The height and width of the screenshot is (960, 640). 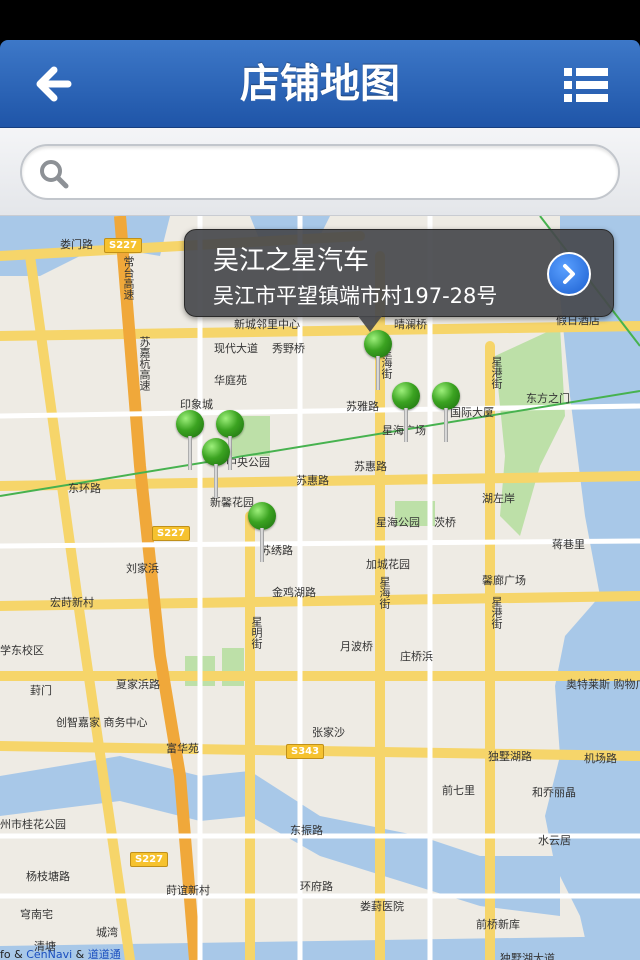 I want to click on map-label: 刘家浜, so click(x=142, y=568).